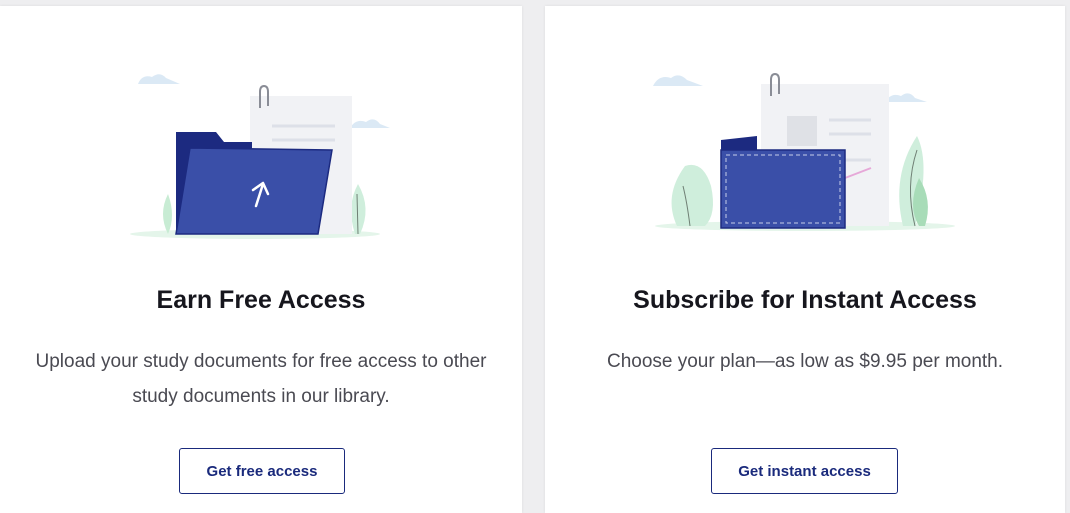 This screenshot has height=513, width=1070. Describe the element at coordinates (804, 471) in the screenshot. I see `get-instant-access-button: Get instant access` at that location.